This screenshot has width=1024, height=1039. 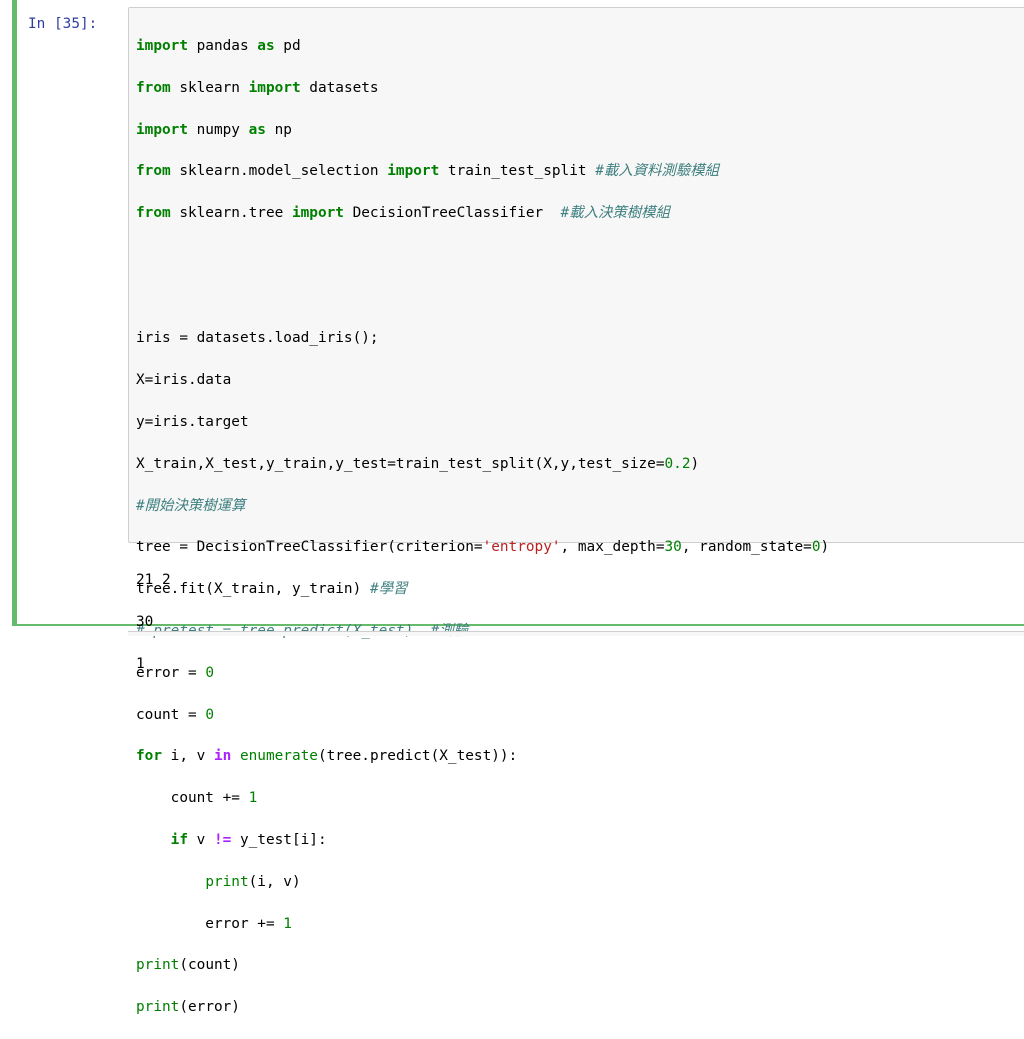 I want to click on code-line: count = 0, so click(x=175, y=714).